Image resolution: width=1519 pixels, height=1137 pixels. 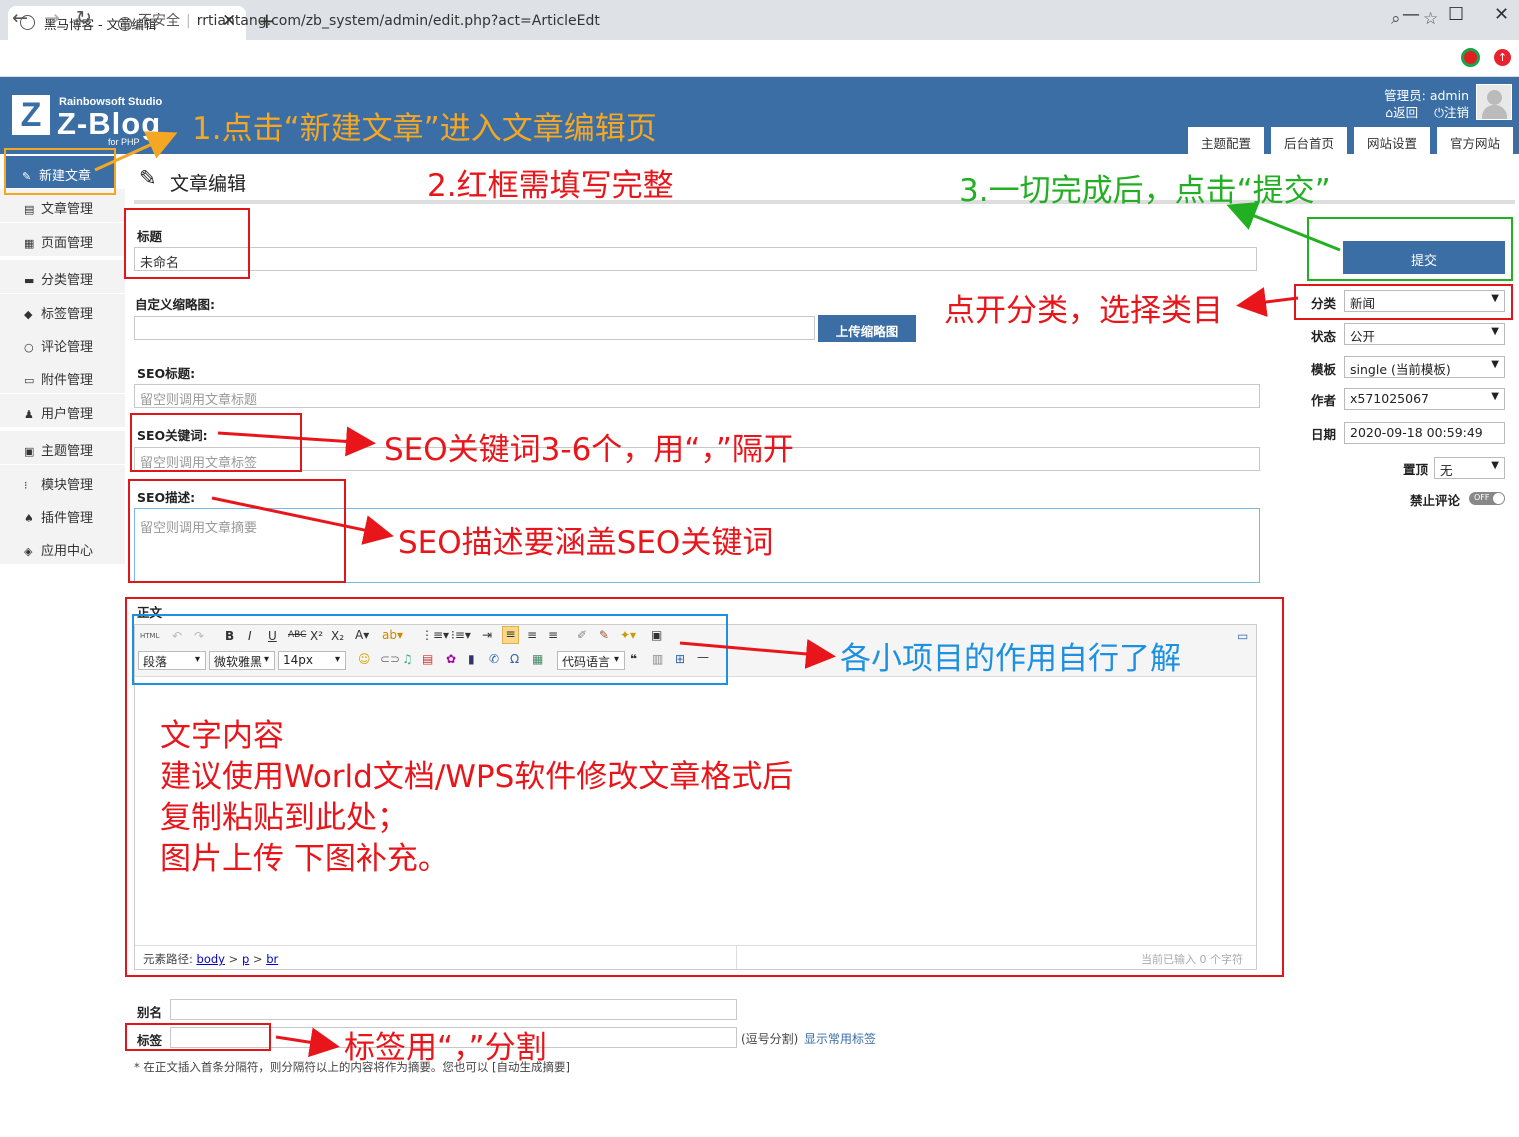 What do you see at coordinates (296, 441) in the screenshot?
I see `arrow-seo-keywords` at bounding box center [296, 441].